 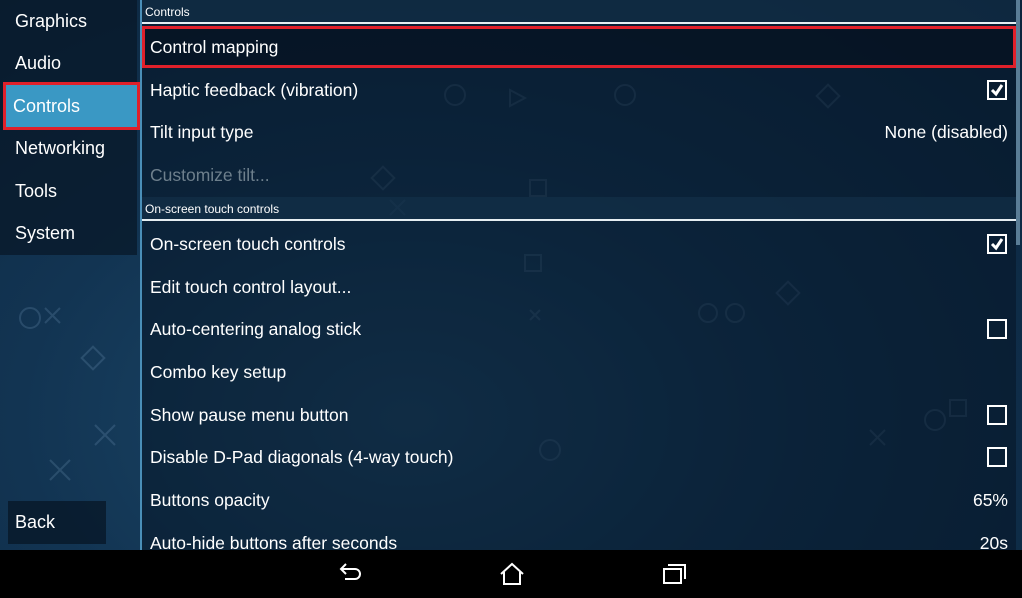 What do you see at coordinates (214, 47) in the screenshot?
I see `item-label: Control mapping` at bounding box center [214, 47].